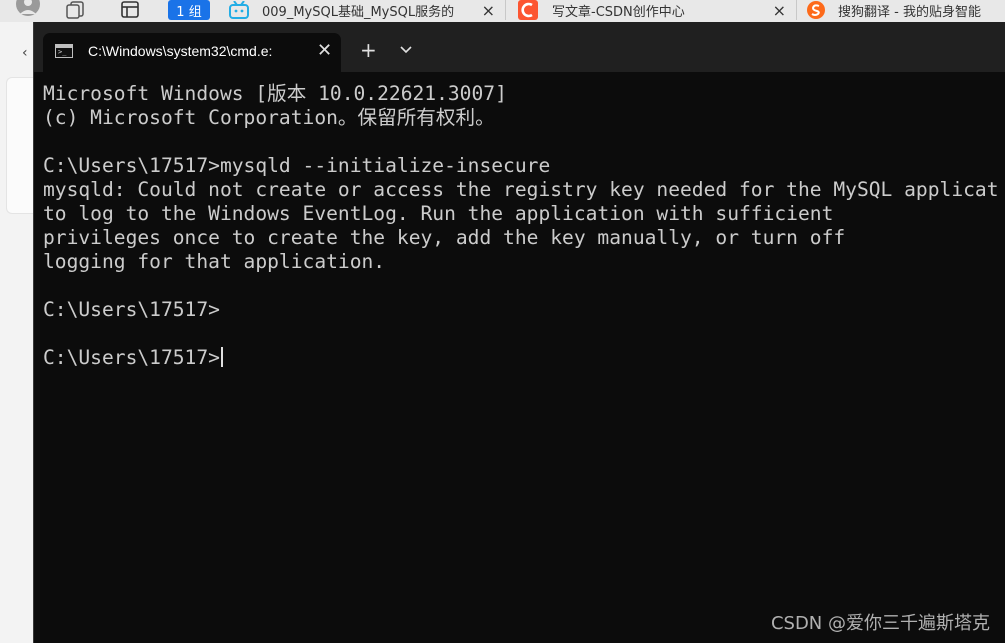  Describe the element at coordinates (28, 10) in the screenshot. I see `profile-avatar-icon` at that location.